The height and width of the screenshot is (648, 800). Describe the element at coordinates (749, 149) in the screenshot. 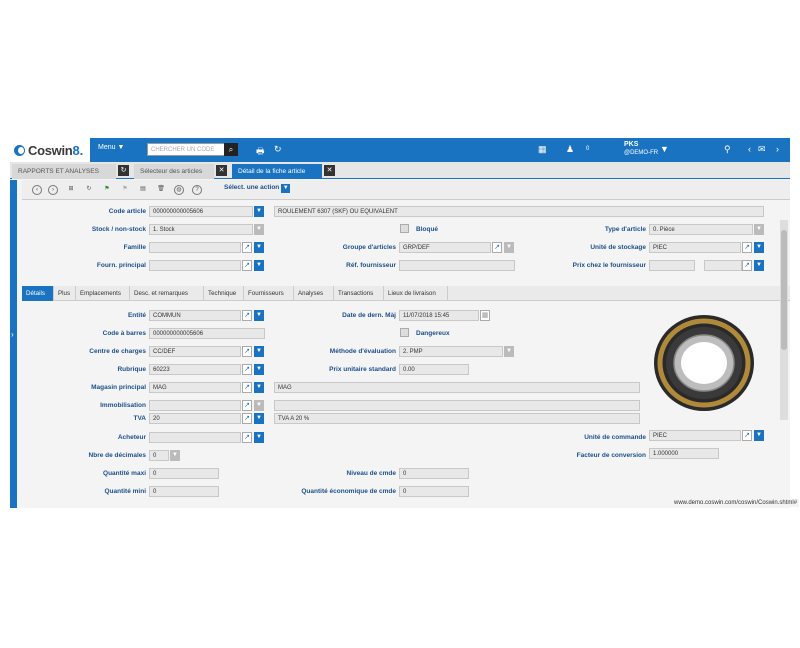

I see `chevron-left-icon: ‹` at that location.